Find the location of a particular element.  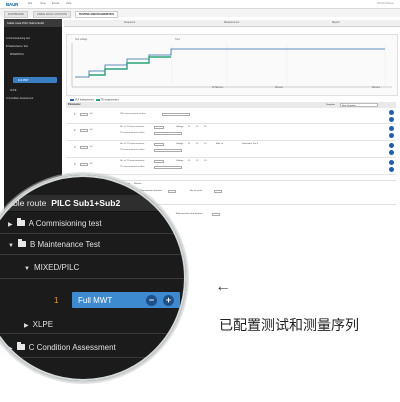

section-header: Sequence Measurement Report is located at coordinates (232, 23).